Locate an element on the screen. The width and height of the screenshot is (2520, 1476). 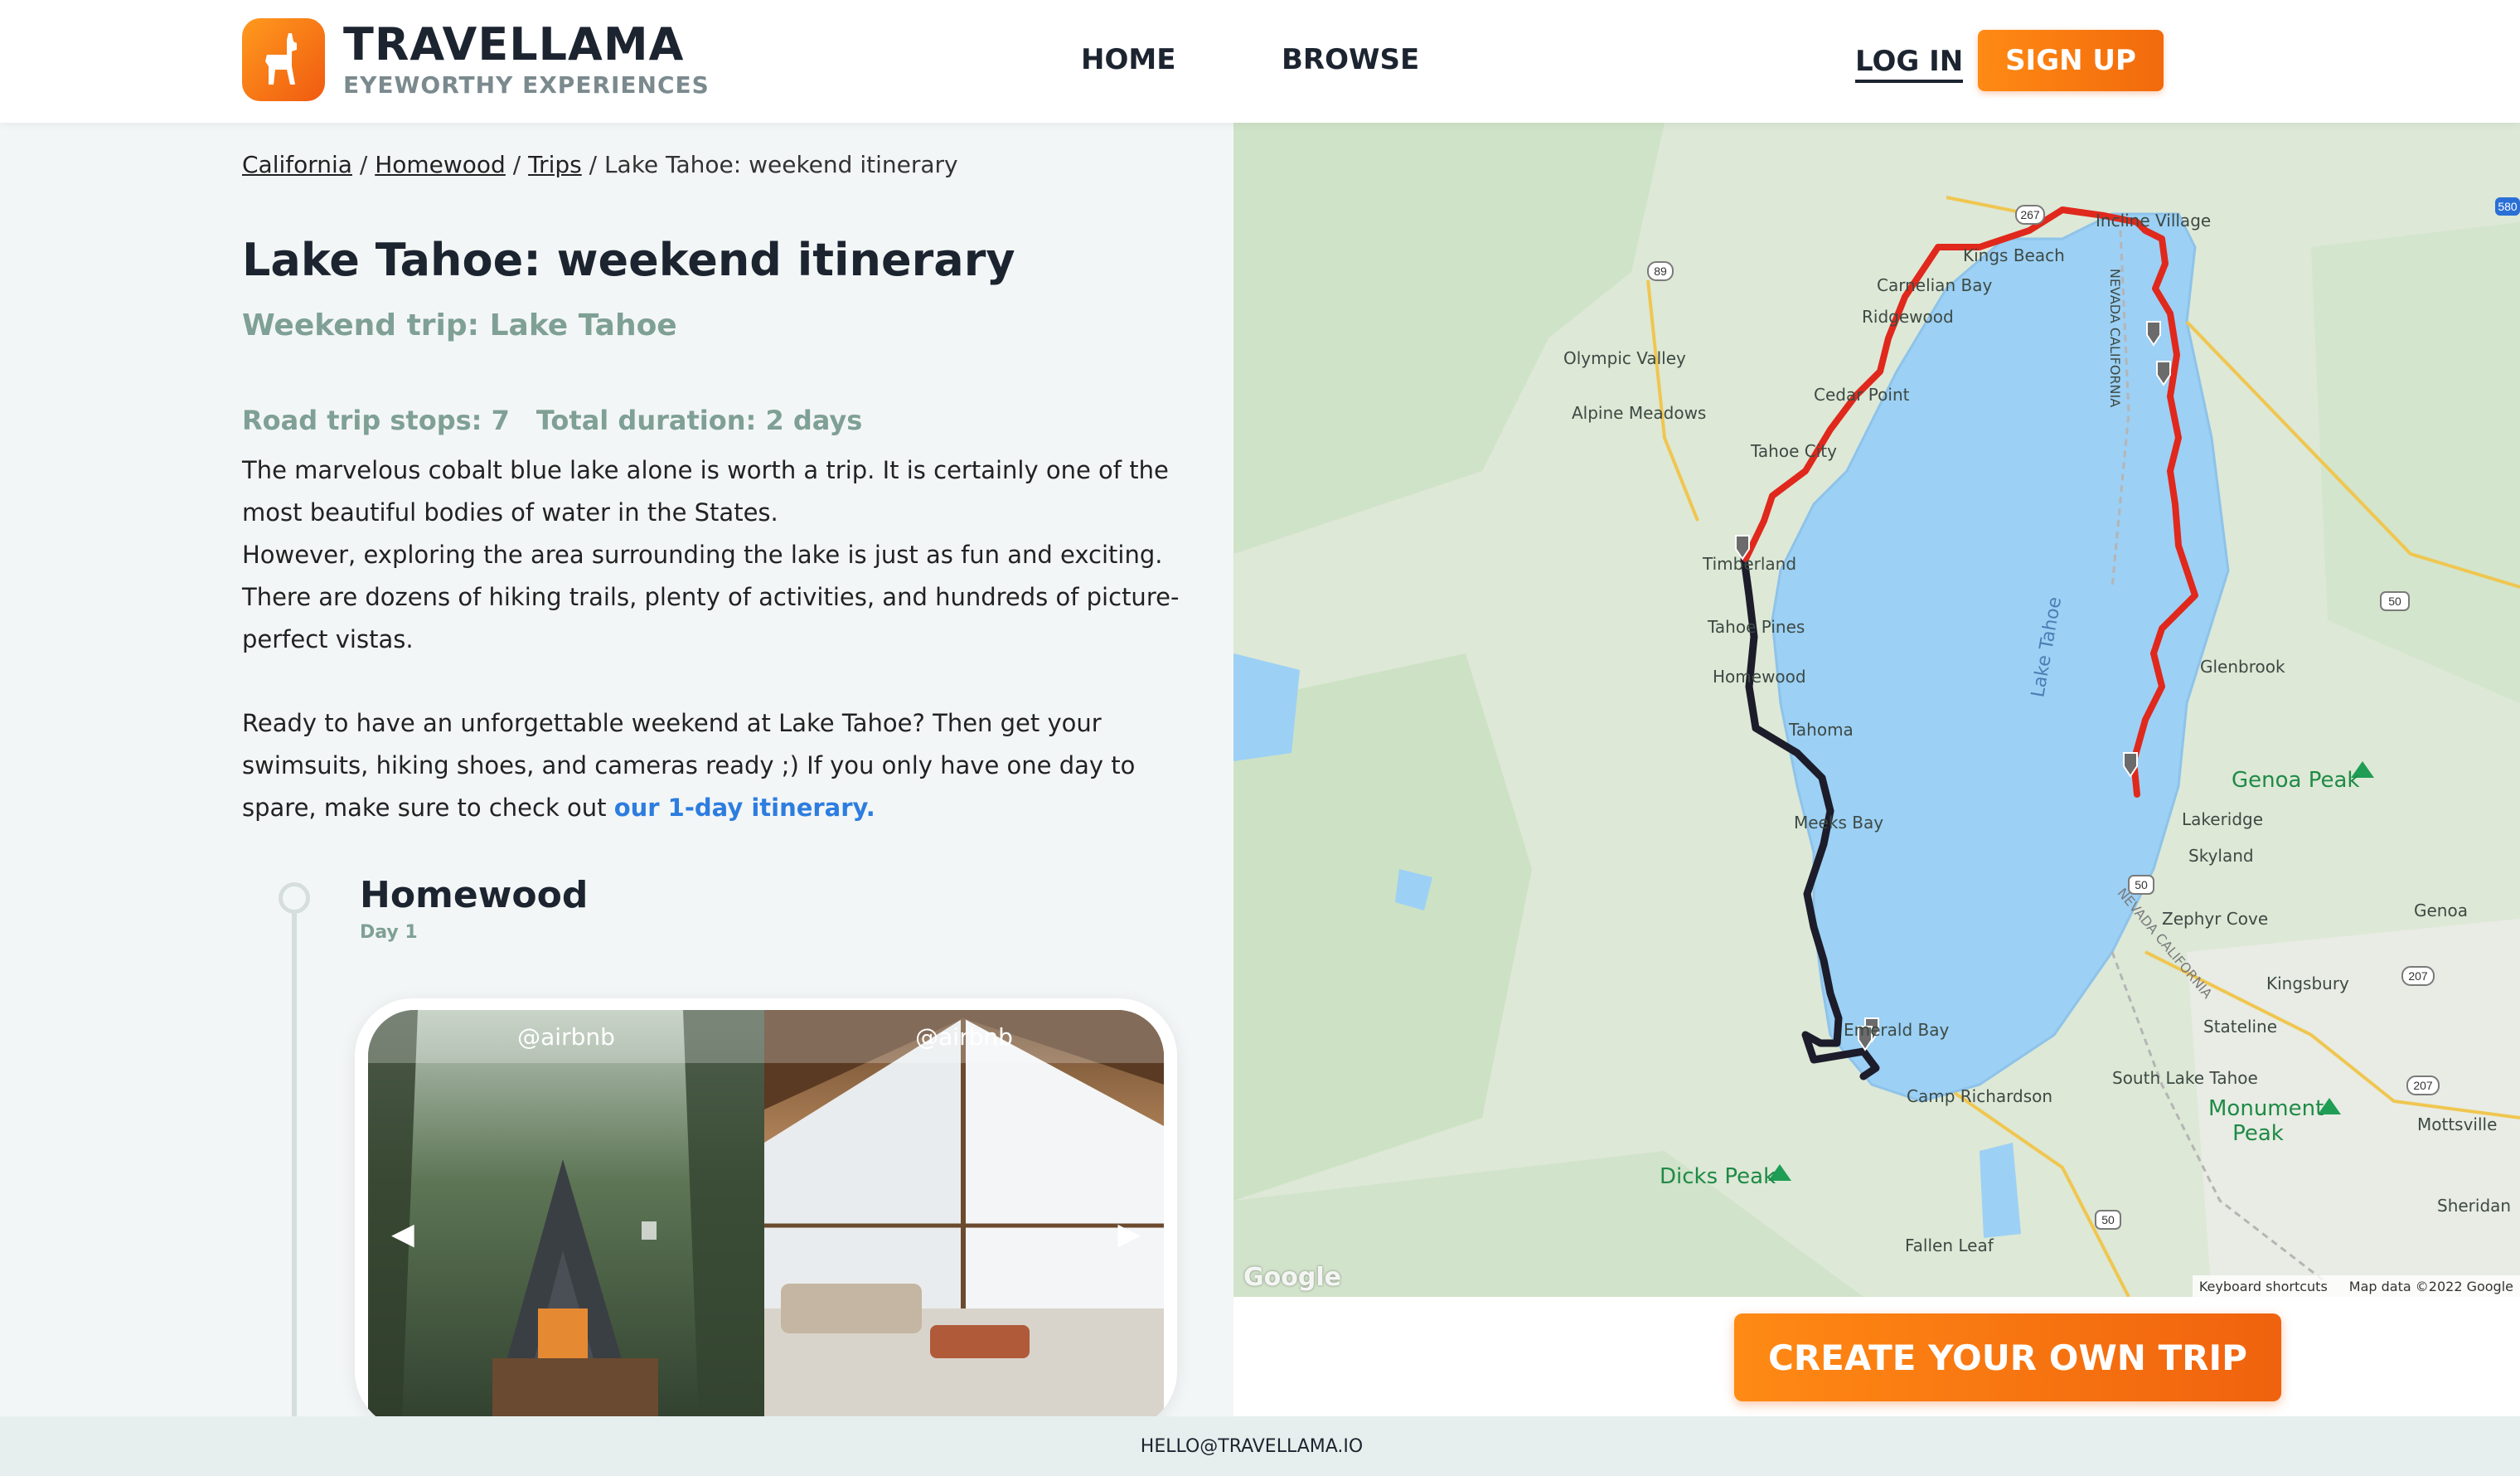
map-label: Carnelian Bay is located at coordinates (1935, 285).